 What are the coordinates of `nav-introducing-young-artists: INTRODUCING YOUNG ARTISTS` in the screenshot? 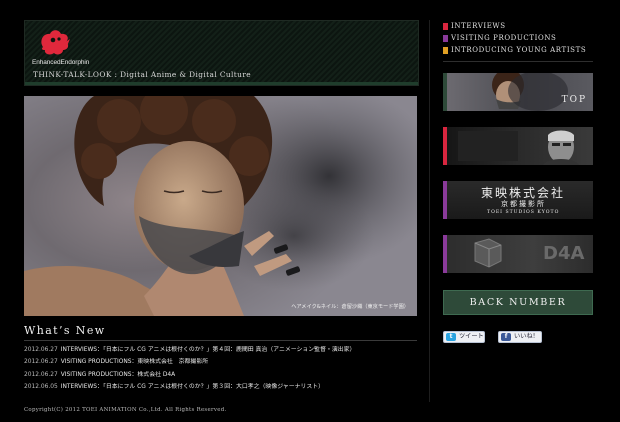 It's located at (514, 51).